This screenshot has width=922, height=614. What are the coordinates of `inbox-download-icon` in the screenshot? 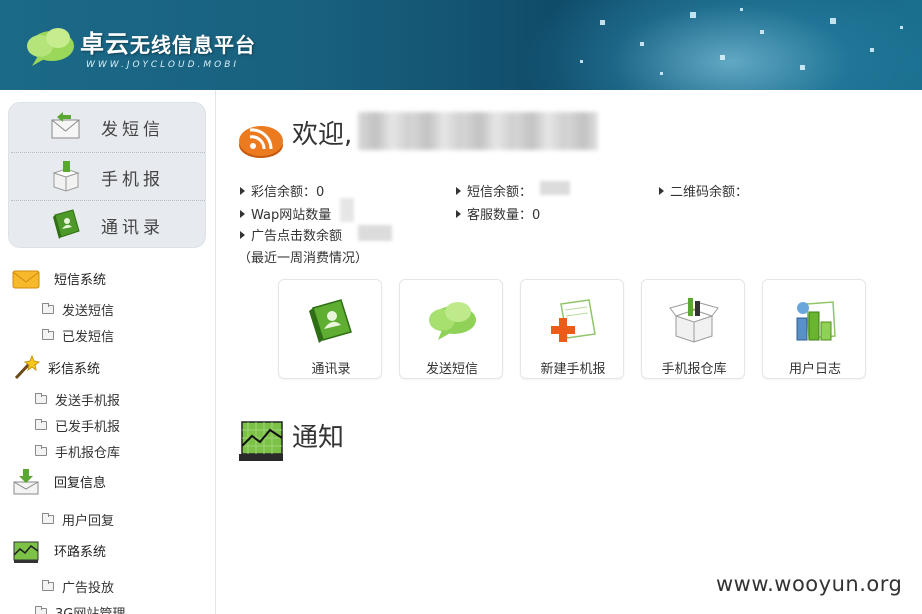 It's located at (26, 482).